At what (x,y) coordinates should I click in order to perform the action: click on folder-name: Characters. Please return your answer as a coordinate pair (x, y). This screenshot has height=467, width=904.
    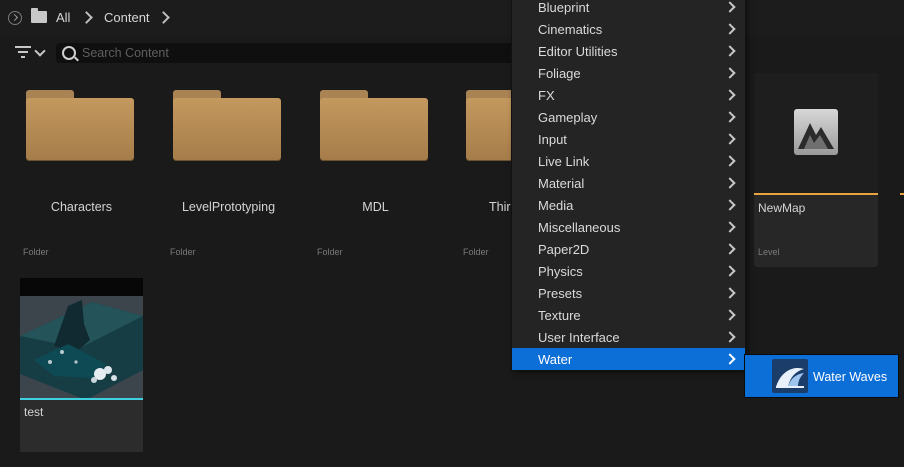
    Looking at the image, I should click on (81, 207).